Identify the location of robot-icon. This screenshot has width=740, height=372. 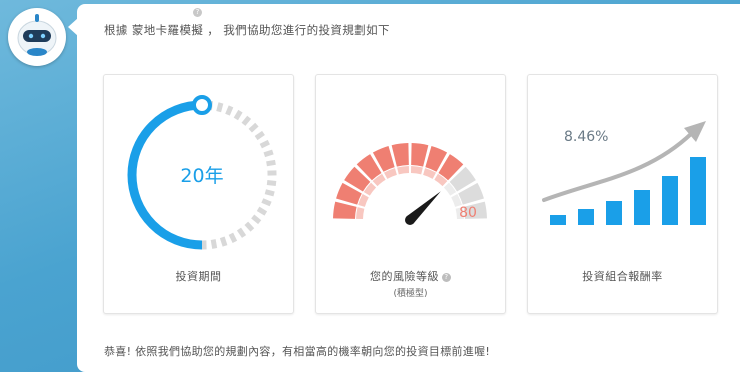
(37, 35).